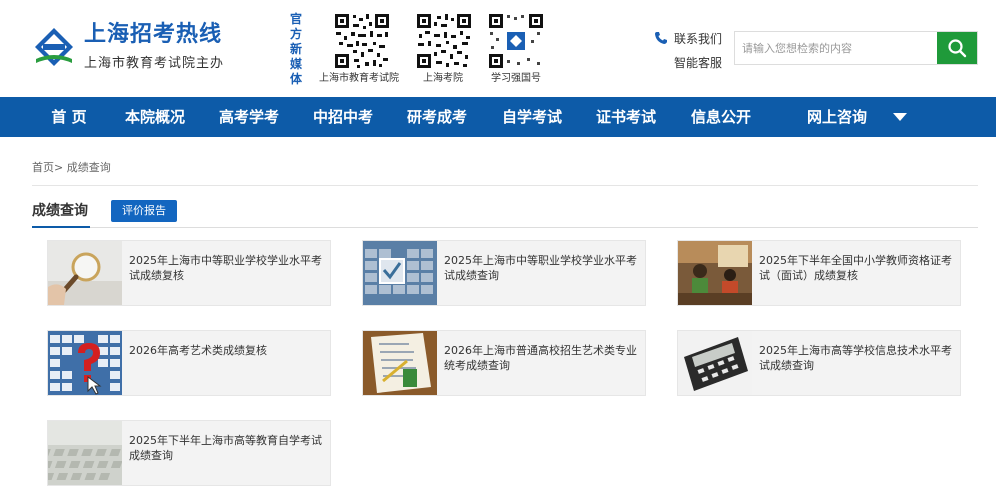 This screenshot has height=500, width=996. I want to click on search-input, so click(836, 48).